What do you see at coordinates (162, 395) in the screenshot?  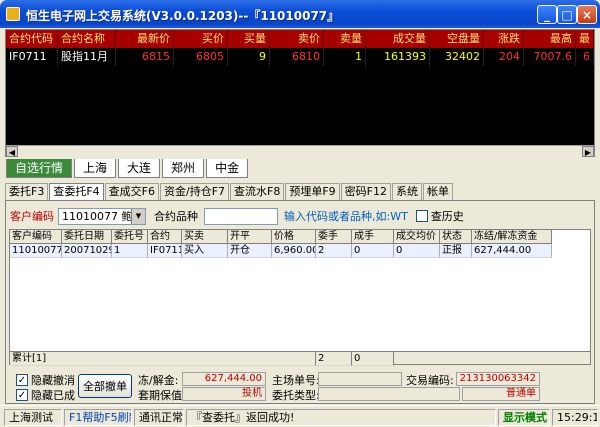 I see `hedge-label: 套期保值:` at bounding box center [162, 395].